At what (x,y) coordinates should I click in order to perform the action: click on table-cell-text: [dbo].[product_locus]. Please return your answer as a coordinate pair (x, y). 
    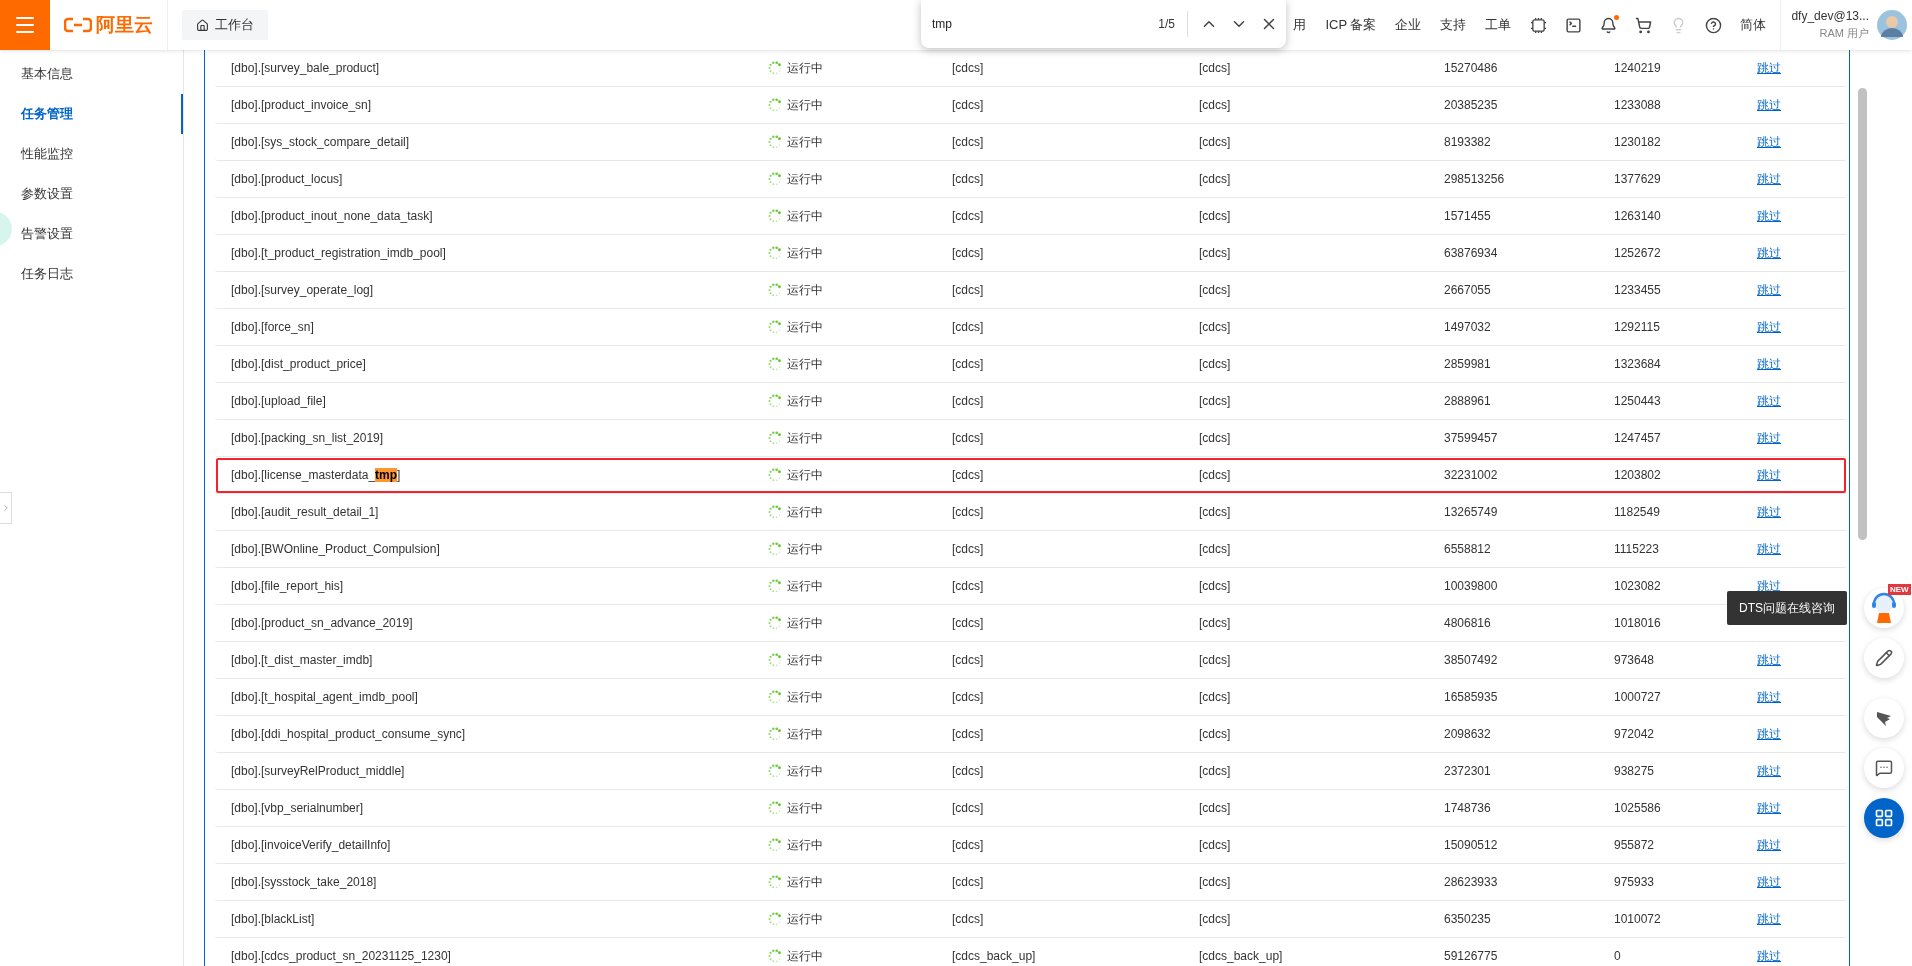
    Looking at the image, I should click on (287, 179).